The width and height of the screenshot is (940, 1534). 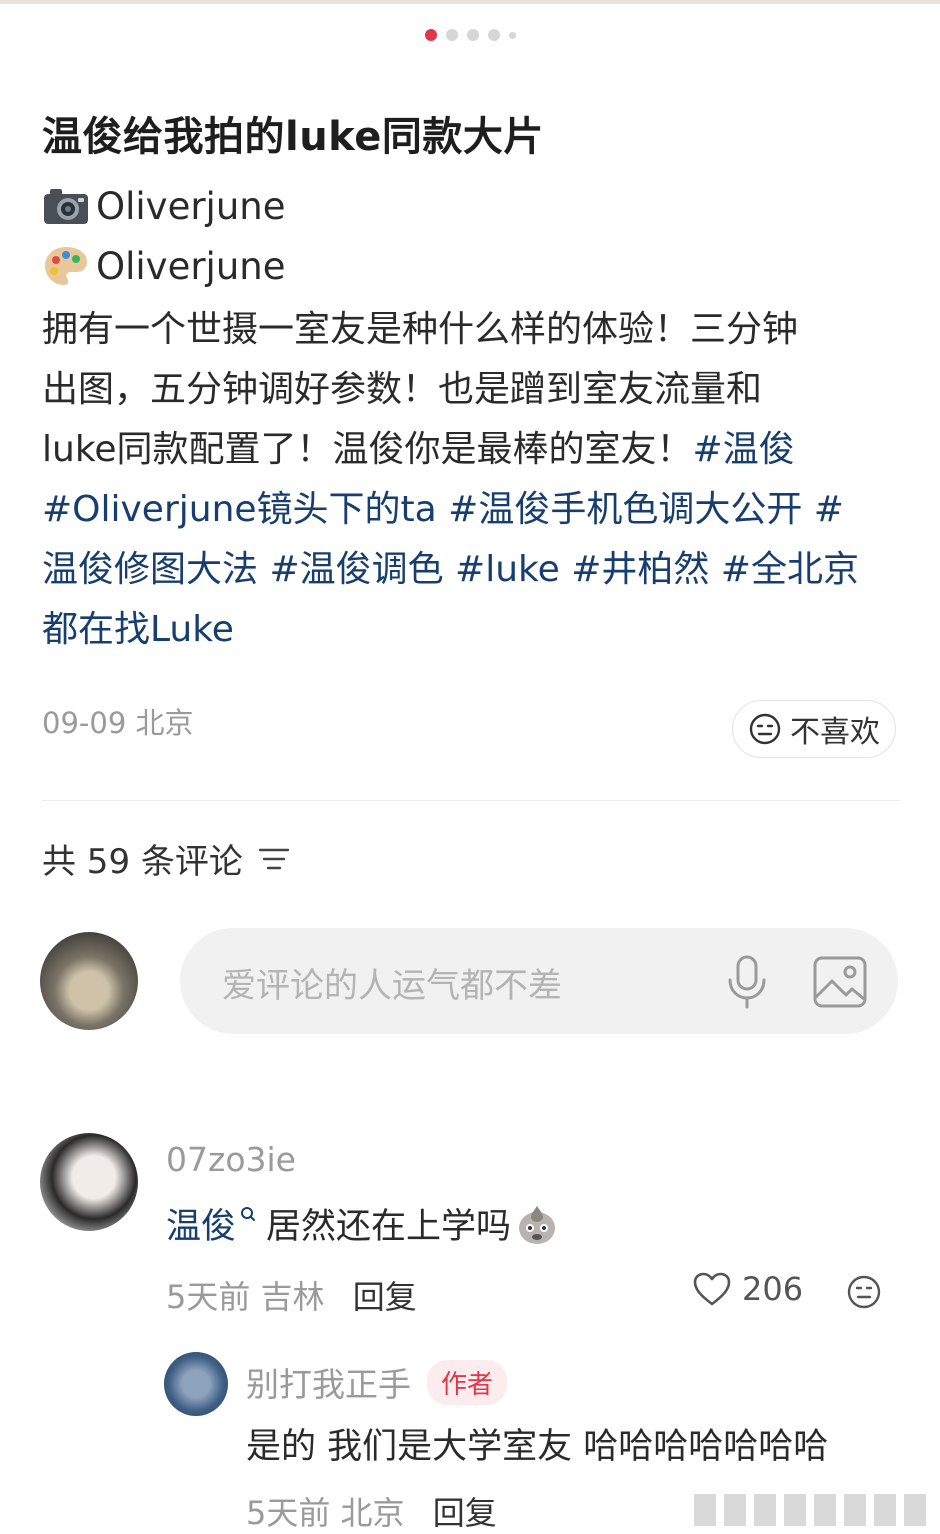 I want to click on edit-credit-name: Oliverjune, so click(x=191, y=266).